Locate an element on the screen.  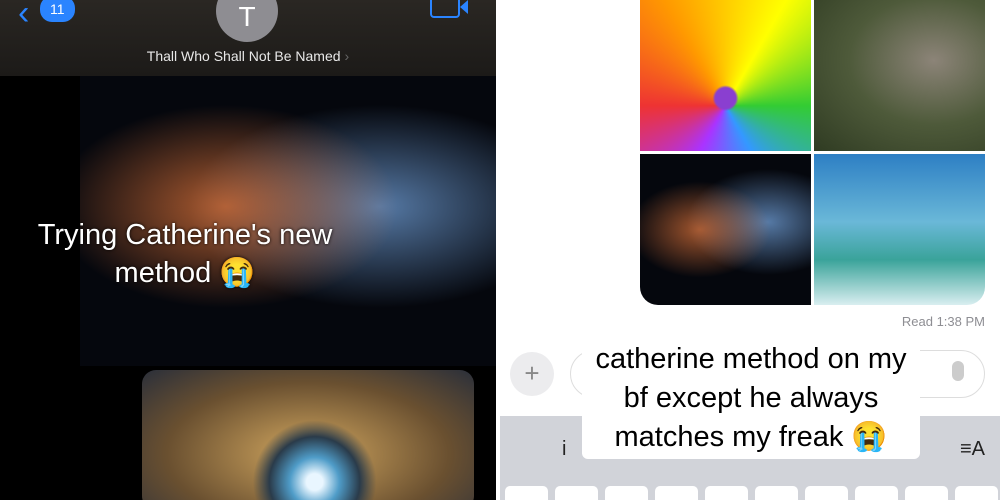
contact-name: Thall Who Shall Not Be Named › is located at coordinates (248, 56).